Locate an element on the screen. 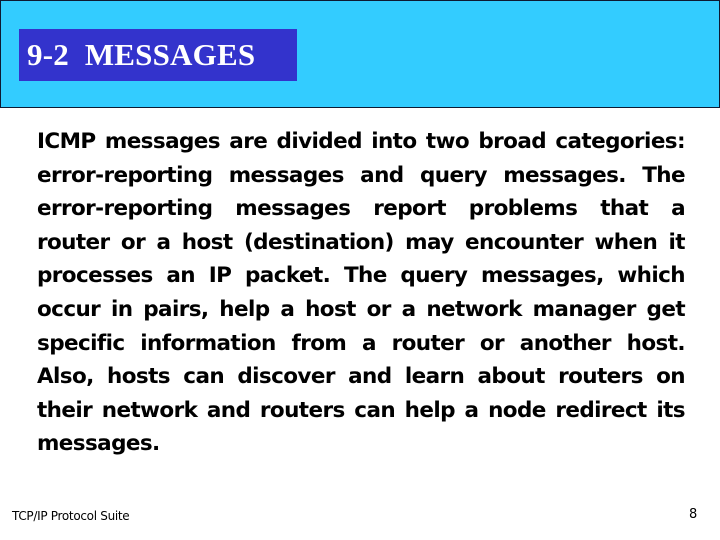  title-box: 9-2 MESSAGES is located at coordinates (158, 55).